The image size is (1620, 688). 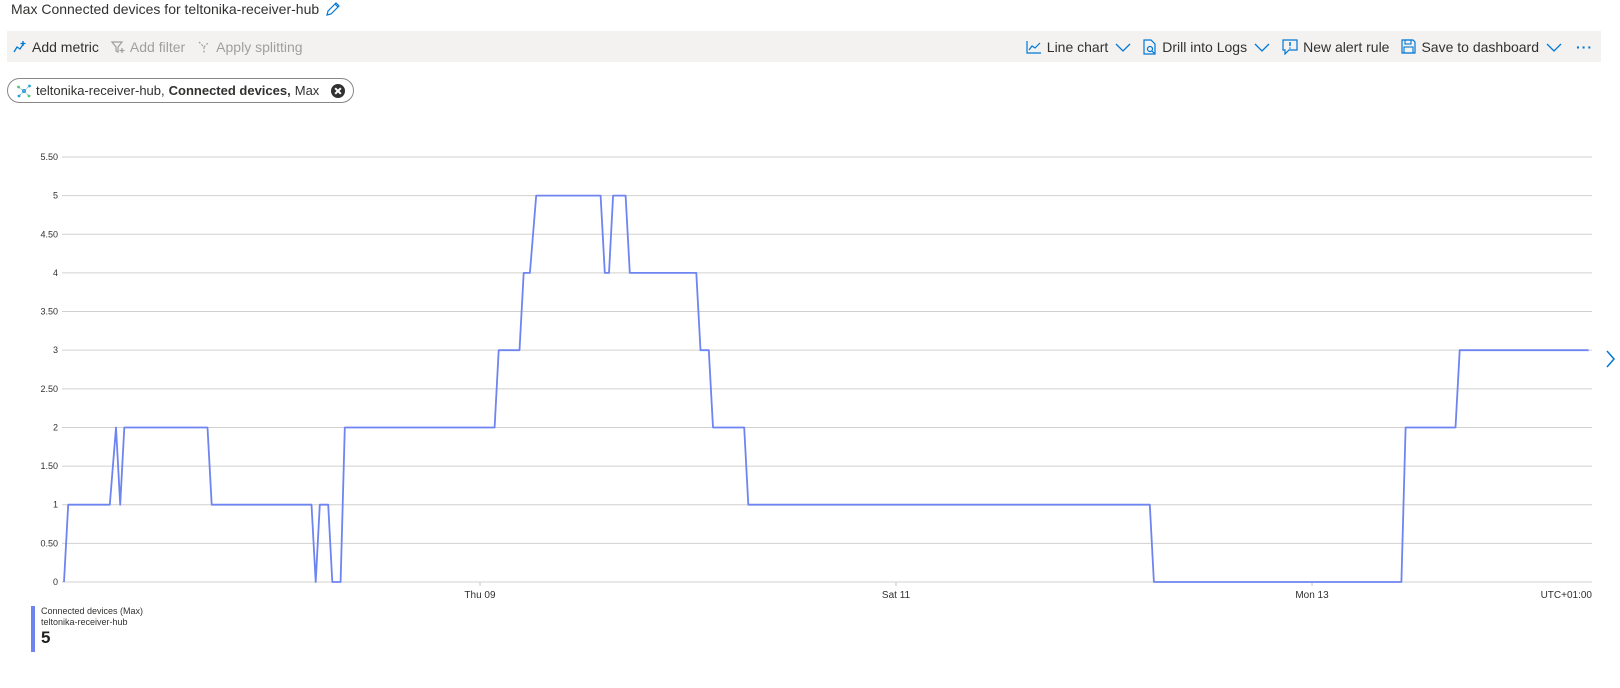 What do you see at coordinates (55, 427) in the screenshot?
I see `y-tick-label: 2` at bounding box center [55, 427].